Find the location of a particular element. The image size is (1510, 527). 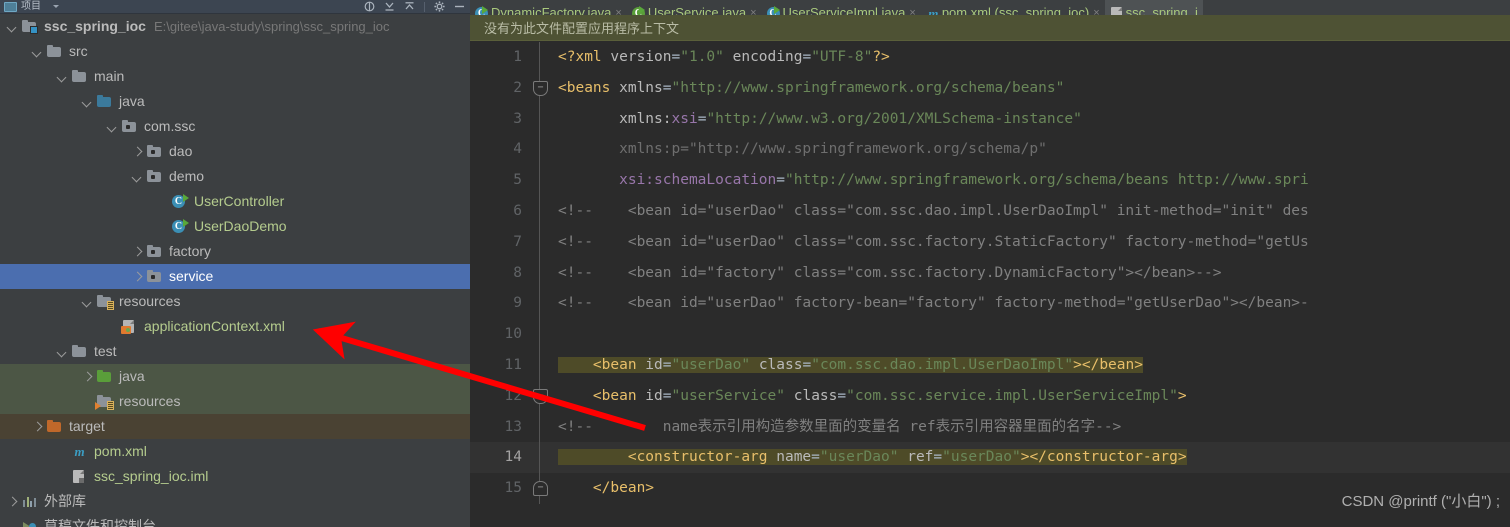

tree-node-label: ssc_spring_ioc is located at coordinates (95, 26).